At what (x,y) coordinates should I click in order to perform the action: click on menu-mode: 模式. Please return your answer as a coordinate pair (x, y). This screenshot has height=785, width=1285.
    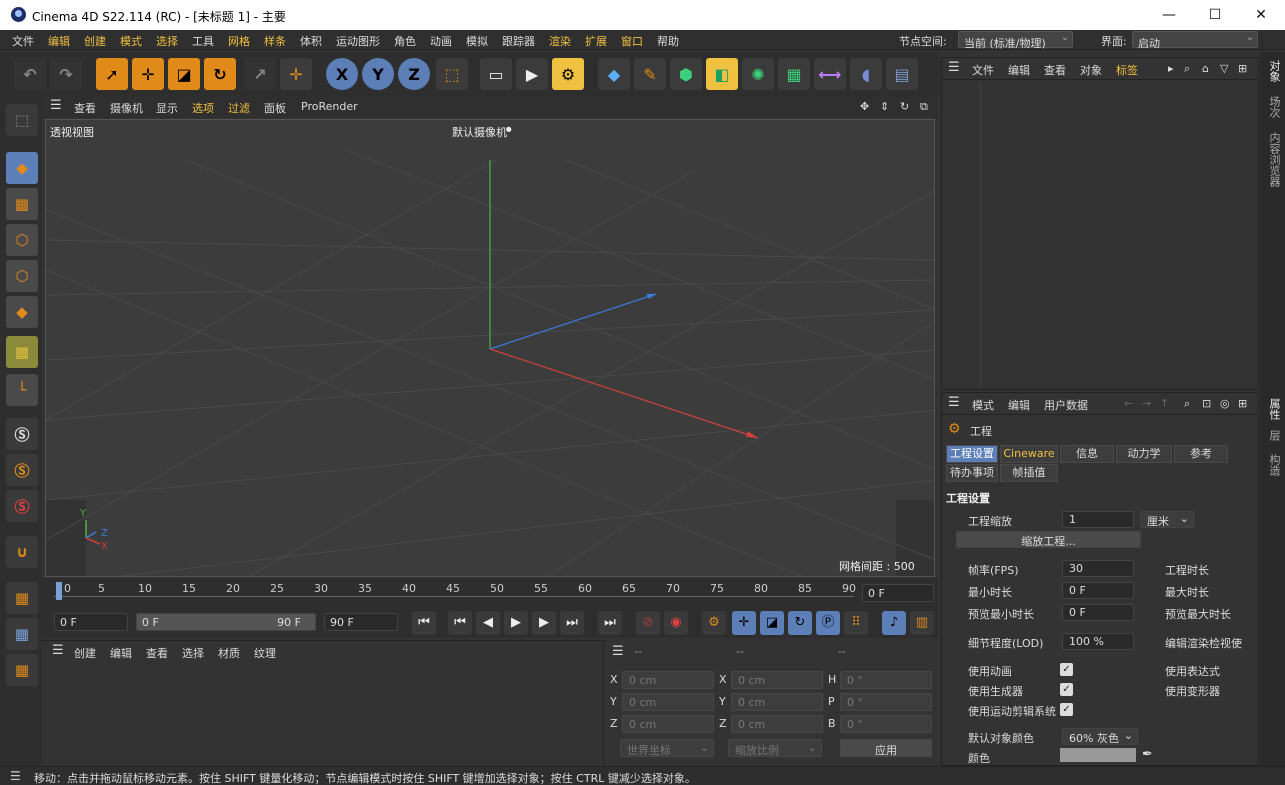
    Looking at the image, I should click on (131, 41).